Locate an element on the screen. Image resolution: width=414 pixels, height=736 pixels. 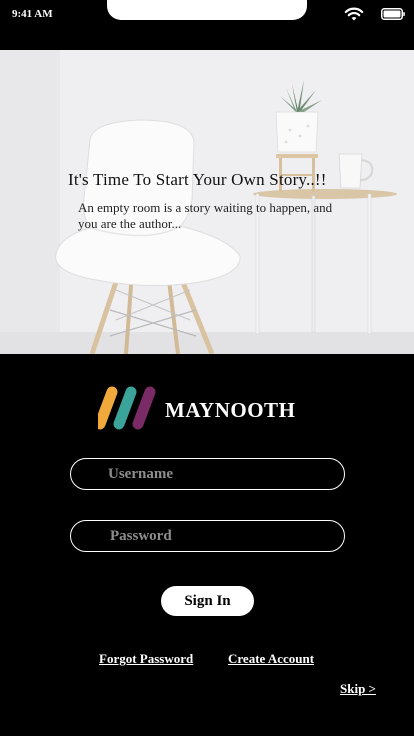
password-input is located at coordinates (207, 536).